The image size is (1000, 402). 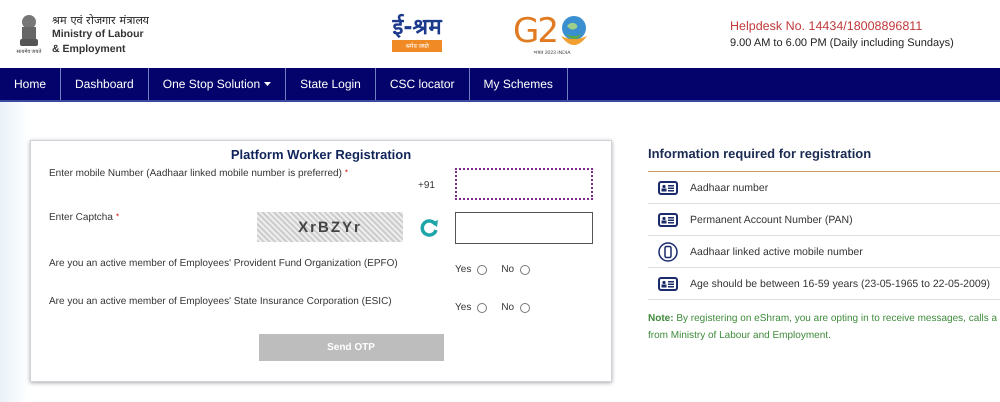 What do you see at coordinates (223, 263) in the screenshot?
I see `question-label: Are you an active member of Employees' Provident Fund Organization (EPFO)` at bounding box center [223, 263].